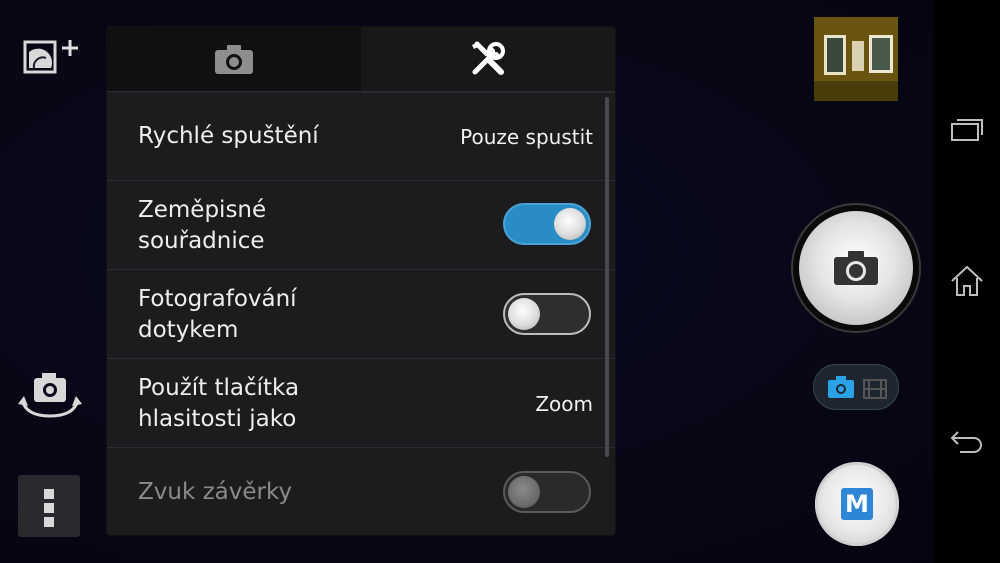  I want to click on setting-value: Zoom, so click(564, 403).